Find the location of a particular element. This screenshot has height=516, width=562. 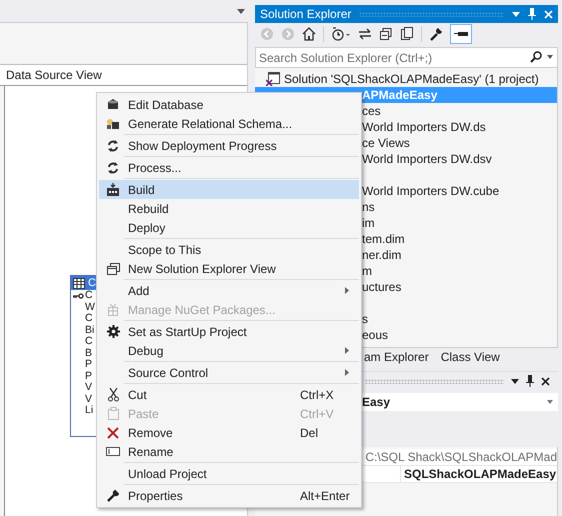

panel-tab: am Explorer is located at coordinates (396, 357).